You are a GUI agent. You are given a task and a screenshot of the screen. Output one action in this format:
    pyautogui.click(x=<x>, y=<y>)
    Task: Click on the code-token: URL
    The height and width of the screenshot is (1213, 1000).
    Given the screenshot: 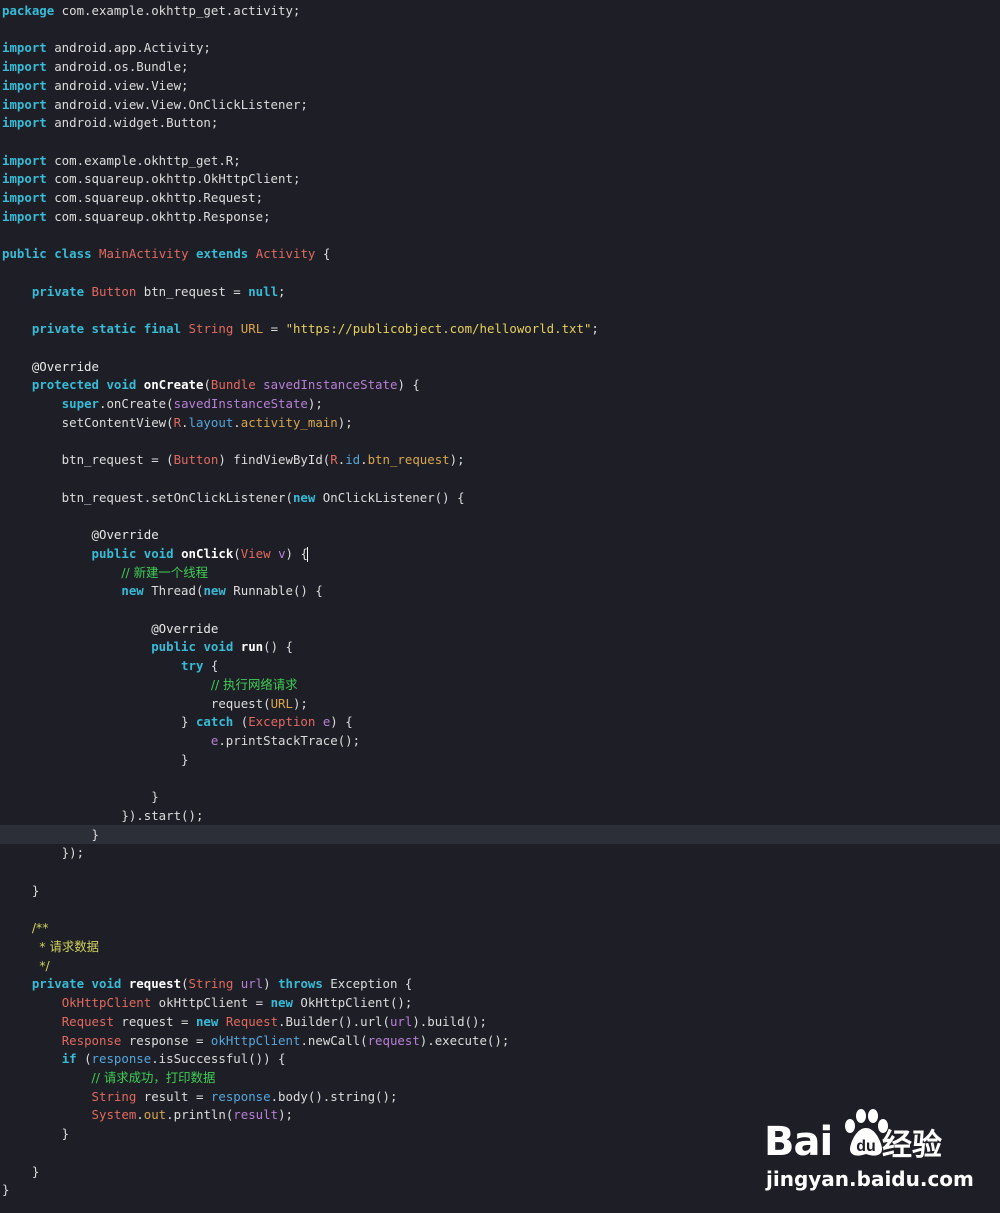 What is the action you would take?
    pyautogui.click(x=252, y=329)
    